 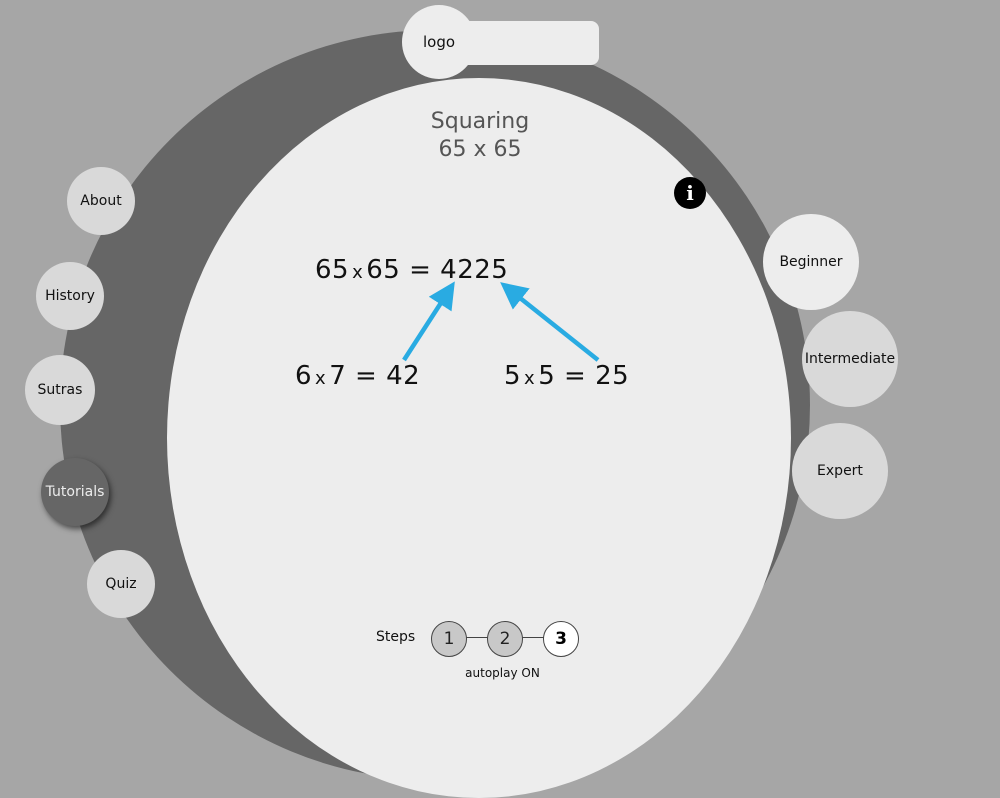 What do you see at coordinates (530, 378) in the screenshot?
I see `right-equation-op: x` at bounding box center [530, 378].